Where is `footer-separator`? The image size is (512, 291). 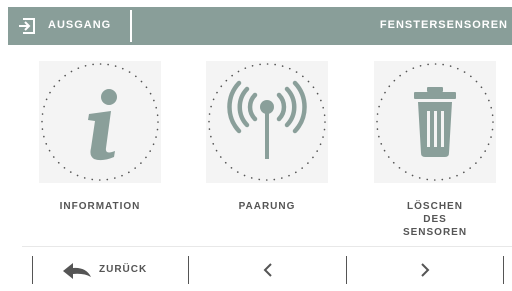
footer-separator is located at coordinates (267, 246).